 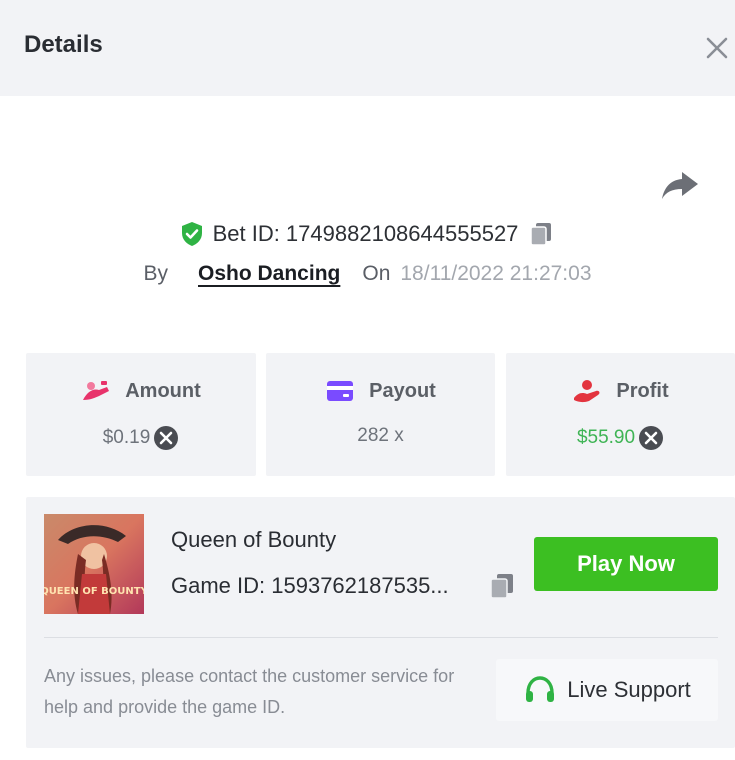 What do you see at coordinates (63, 44) in the screenshot?
I see `page-title: Details` at bounding box center [63, 44].